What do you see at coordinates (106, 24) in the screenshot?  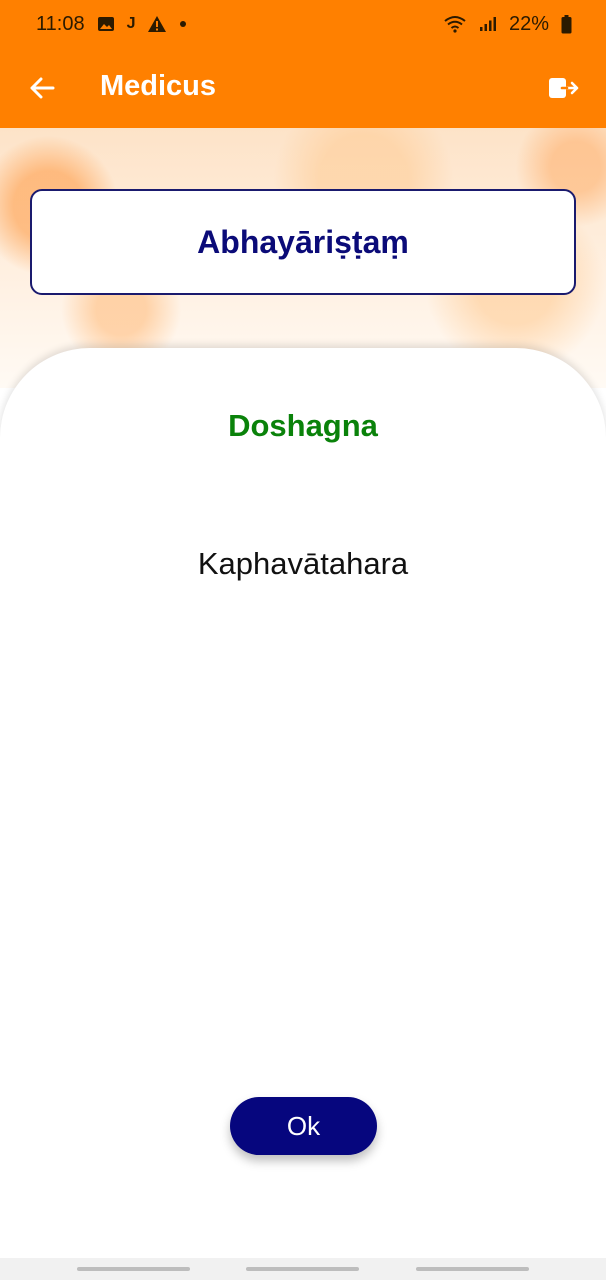 I see `gallery-icon` at bounding box center [106, 24].